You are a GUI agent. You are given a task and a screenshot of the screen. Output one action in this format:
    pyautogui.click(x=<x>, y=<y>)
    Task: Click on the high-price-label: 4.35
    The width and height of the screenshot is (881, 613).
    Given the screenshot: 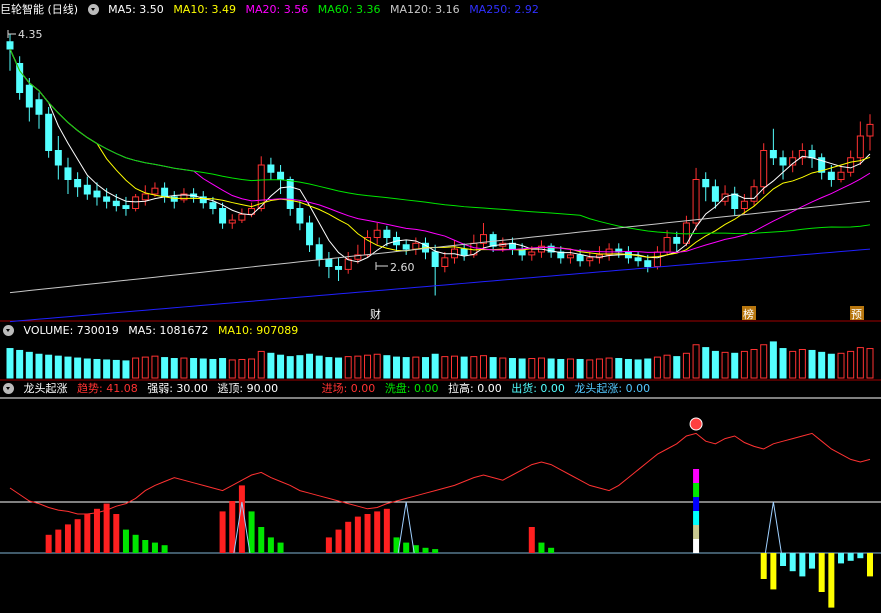 What is the action you would take?
    pyautogui.click(x=30, y=34)
    